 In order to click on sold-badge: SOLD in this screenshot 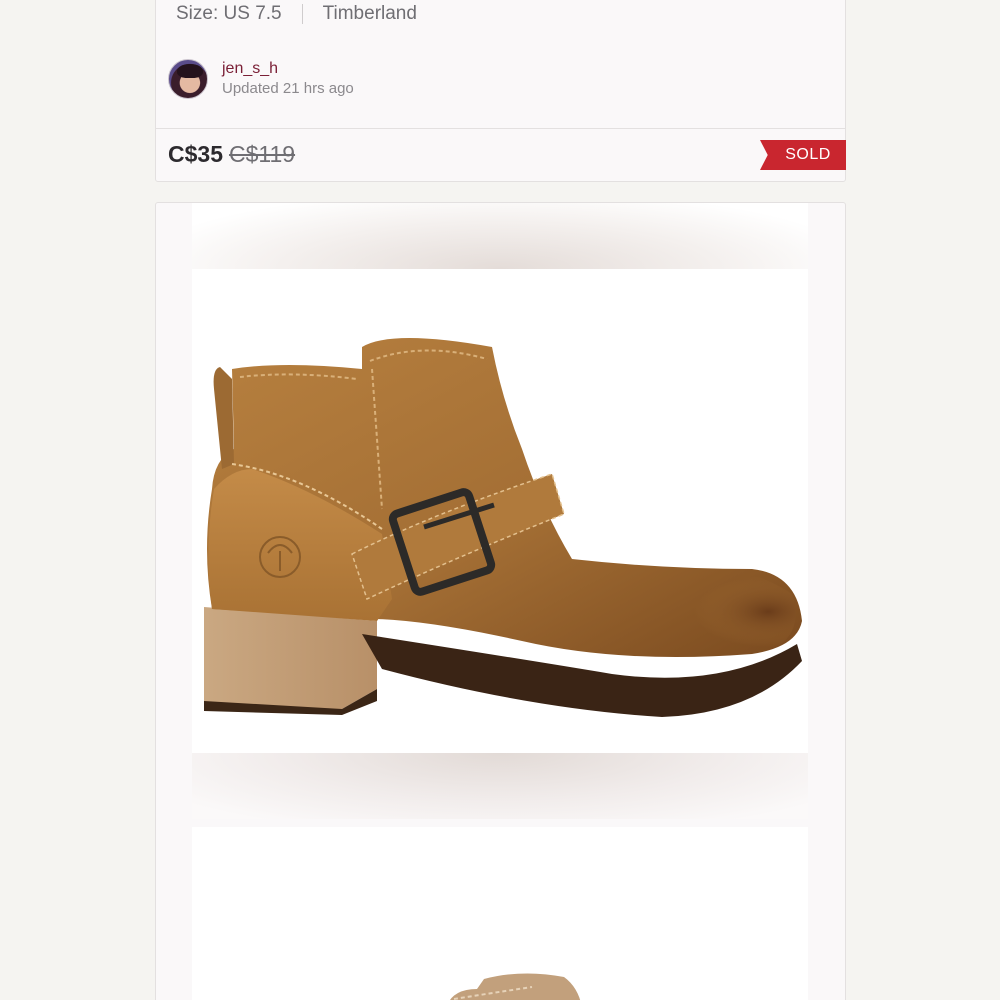, I will do `click(803, 155)`.